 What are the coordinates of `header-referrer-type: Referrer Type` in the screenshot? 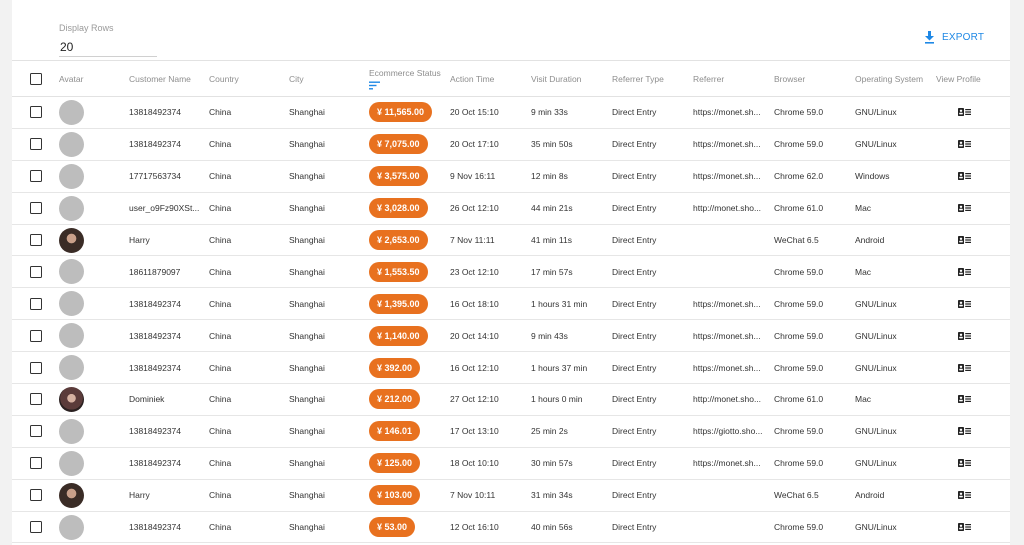 It's located at (652, 78).